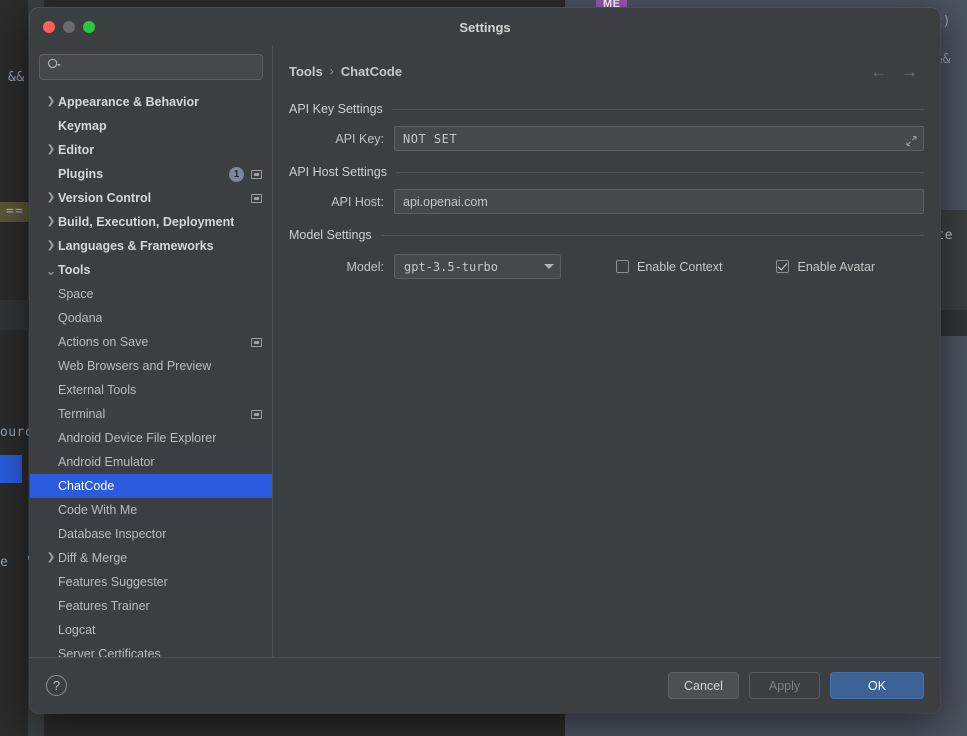  Describe the element at coordinates (77, 630) in the screenshot. I see `sidebar-item-label: Logcat` at that location.